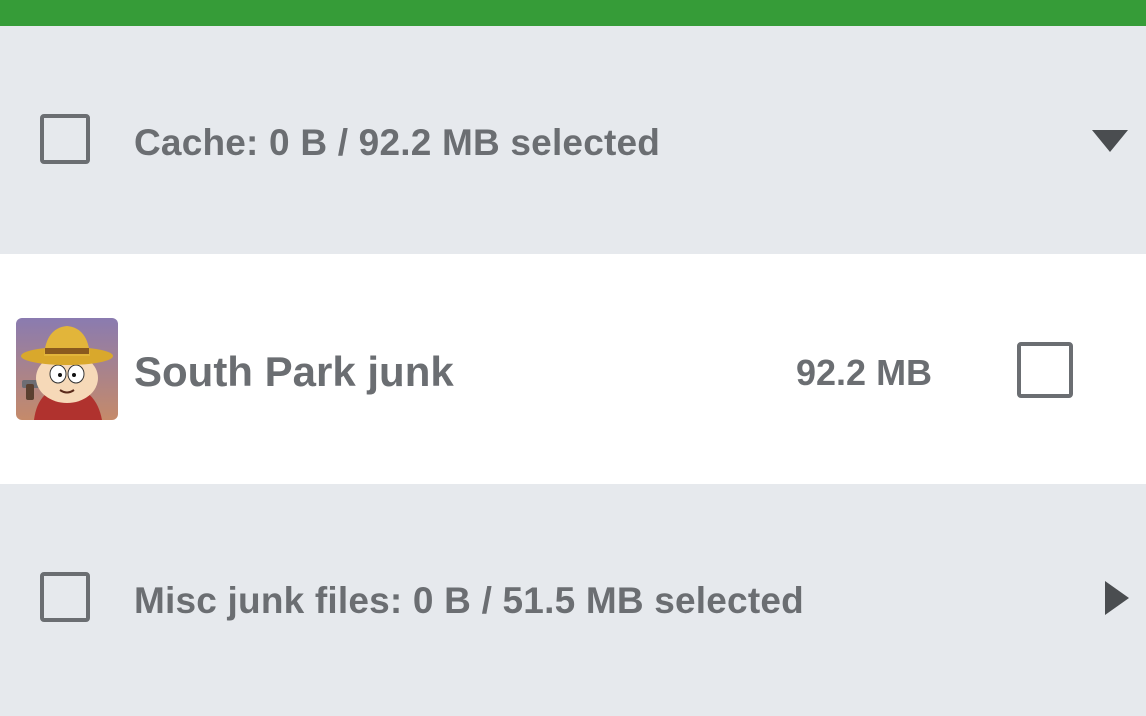 This screenshot has height=716, width=1146. What do you see at coordinates (469, 600) in the screenshot?
I see `misc-junk-group-label: Misc junk files: 0 B / 51.5 MB selected` at bounding box center [469, 600].